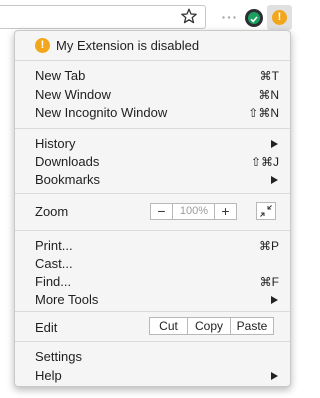 The image size is (320, 398). I want to click on menu-item-more-tools: More Tools, so click(152, 300).